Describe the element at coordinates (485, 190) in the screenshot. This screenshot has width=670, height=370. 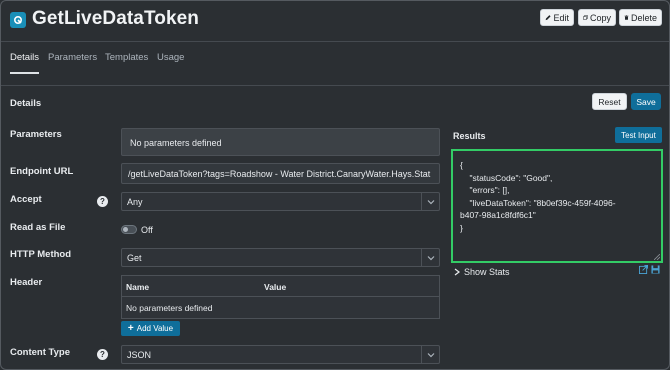
I see `json-line: "errors": [],` at that location.